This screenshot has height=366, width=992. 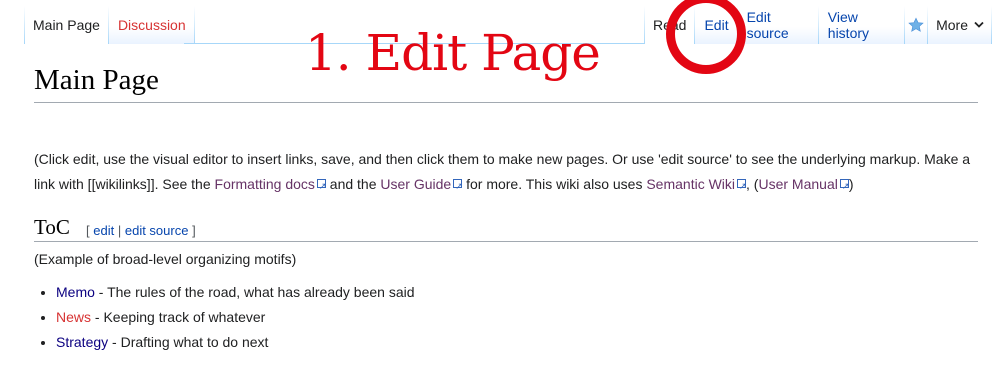 I want to click on chevron-down-icon, so click(x=979, y=24).